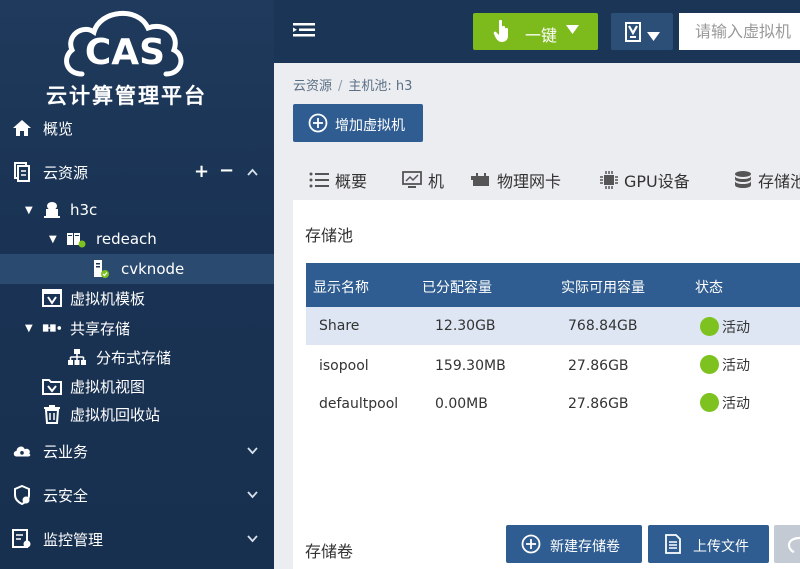  What do you see at coordinates (793, 546) in the screenshot?
I see `refresh-icon` at bounding box center [793, 546].